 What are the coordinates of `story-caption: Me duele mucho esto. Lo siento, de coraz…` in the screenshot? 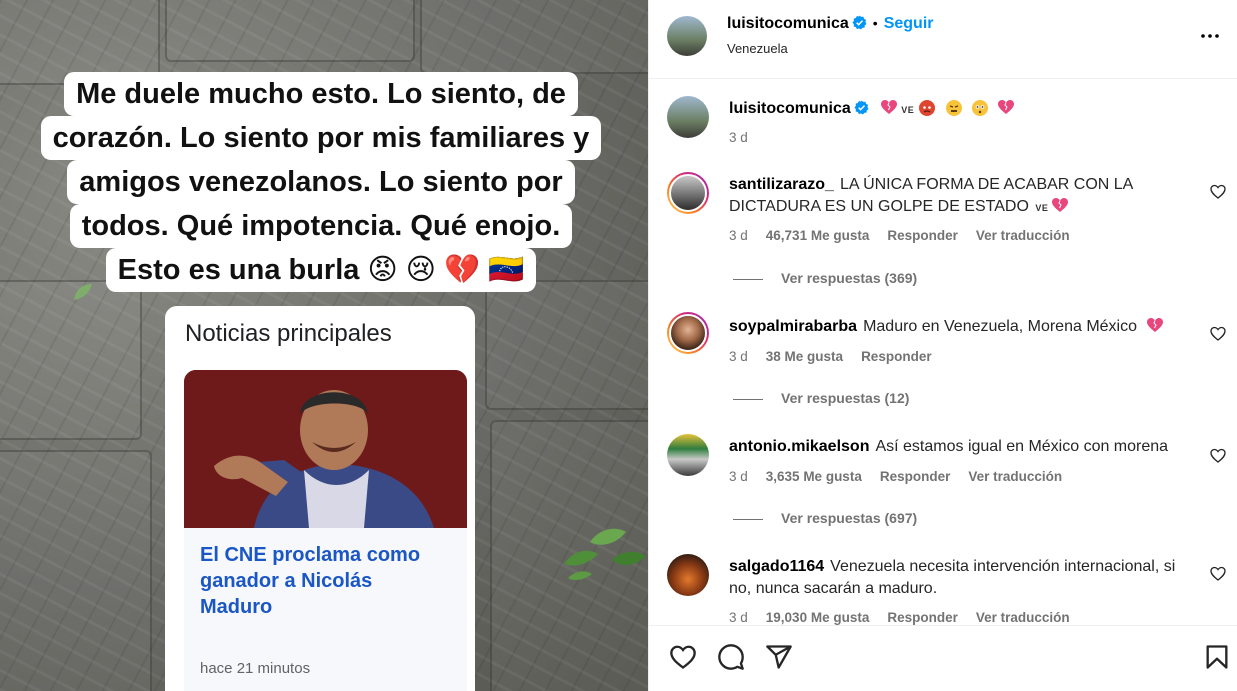 It's located at (321, 182).